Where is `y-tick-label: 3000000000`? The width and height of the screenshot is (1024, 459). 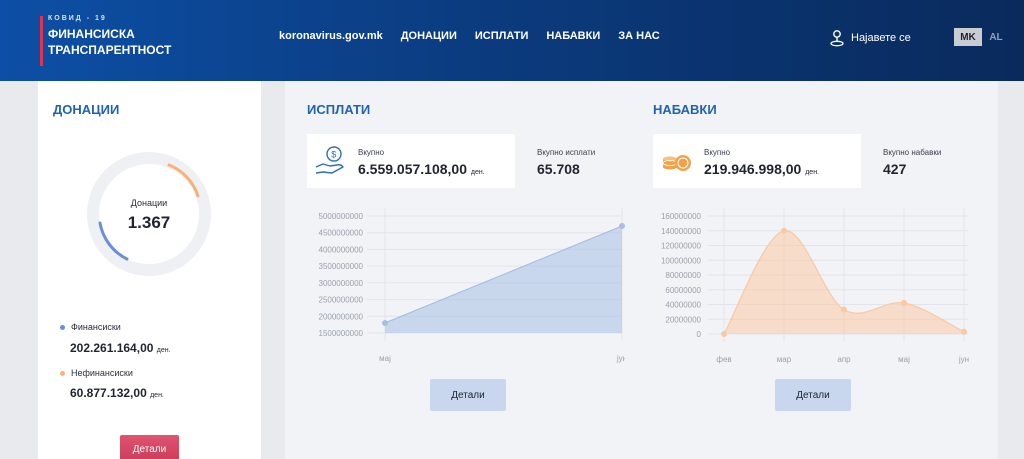
y-tick-label: 3000000000 is located at coordinates (341, 283).